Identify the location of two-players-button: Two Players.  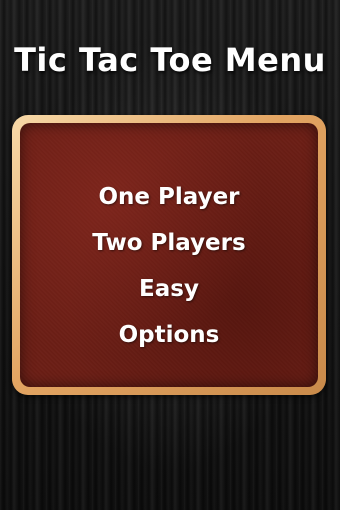
(168, 243).